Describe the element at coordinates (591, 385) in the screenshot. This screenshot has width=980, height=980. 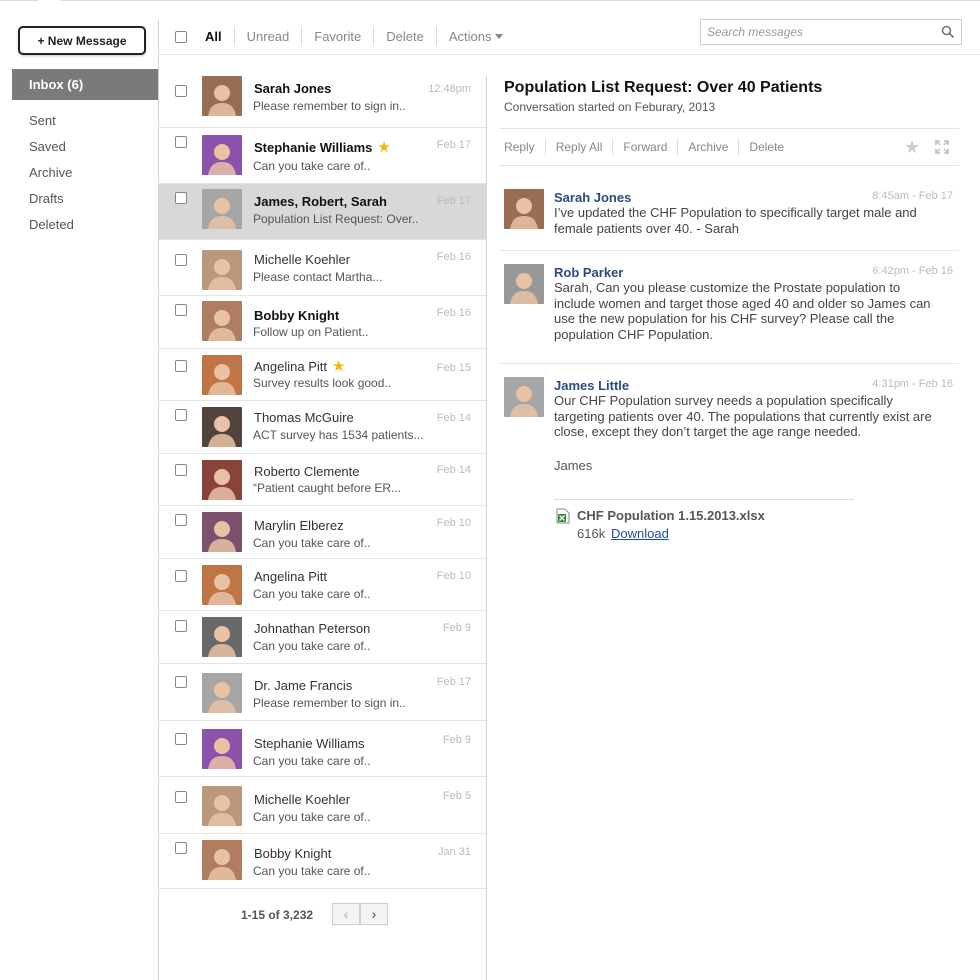
I see `message-sender: James Little` at that location.